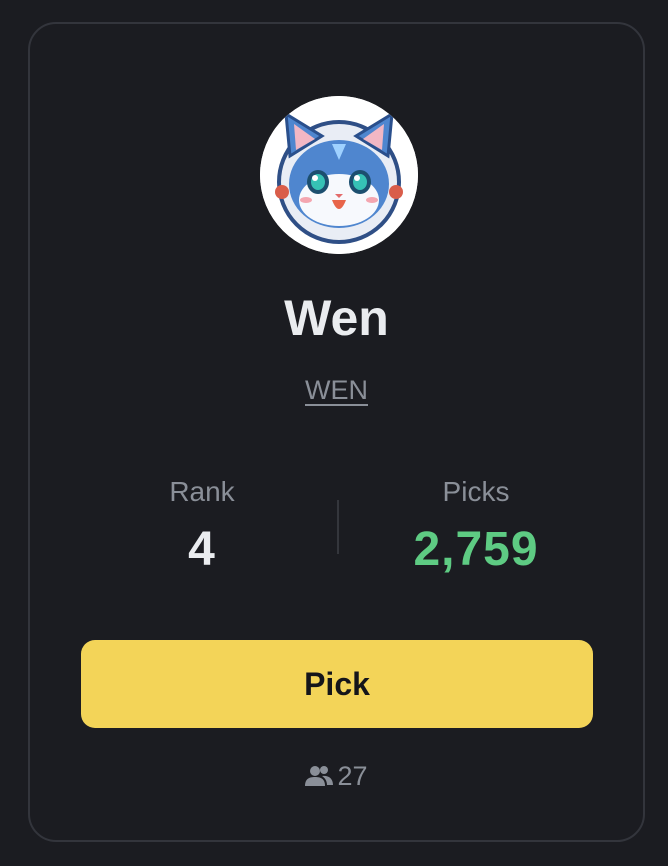 The image size is (668, 866). Describe the element at coordinates (352, 776) in the screenshot. I see `participants-count-value: 27` at that location.